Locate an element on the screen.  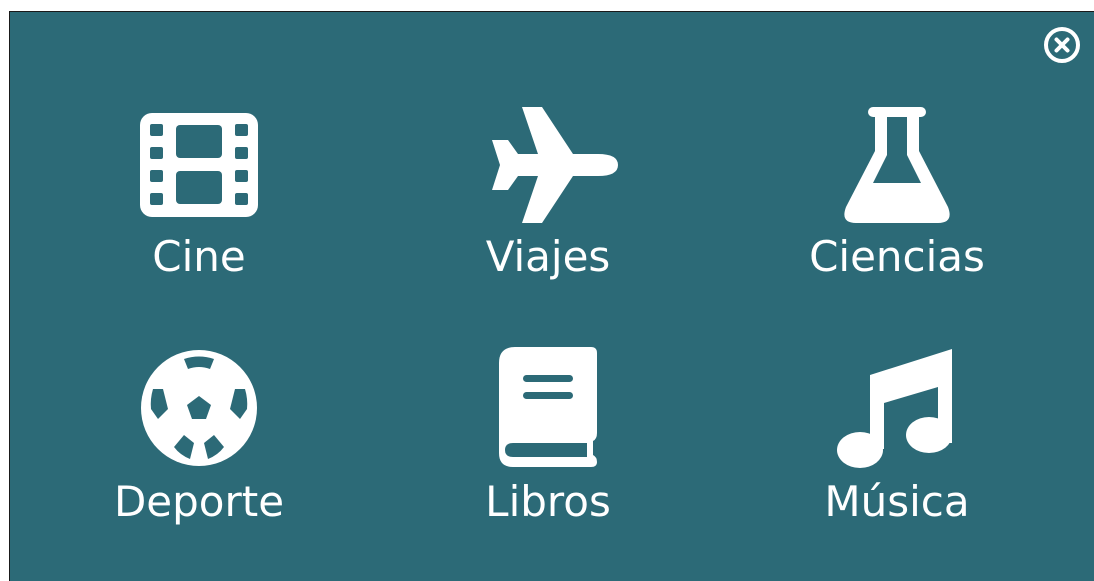
category-label: Cine is located at coordinates (199, 256).